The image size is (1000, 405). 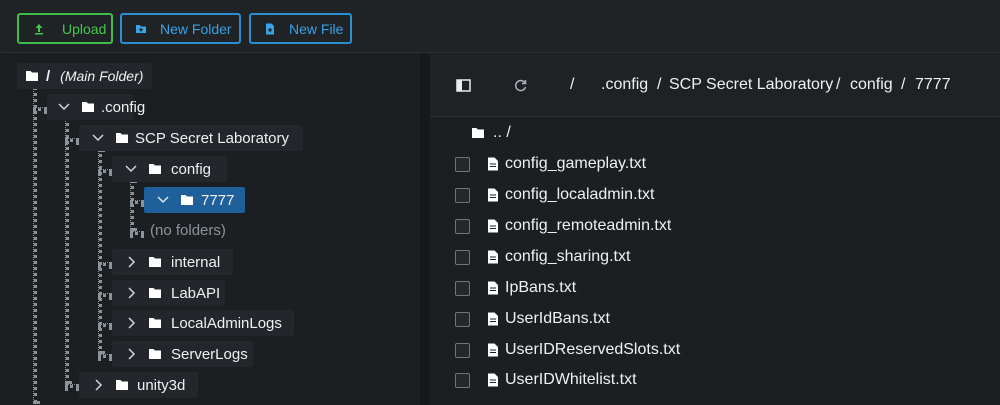 I want to click on file-row: config_remoteadmin.txt, so click(x=563, y=226).